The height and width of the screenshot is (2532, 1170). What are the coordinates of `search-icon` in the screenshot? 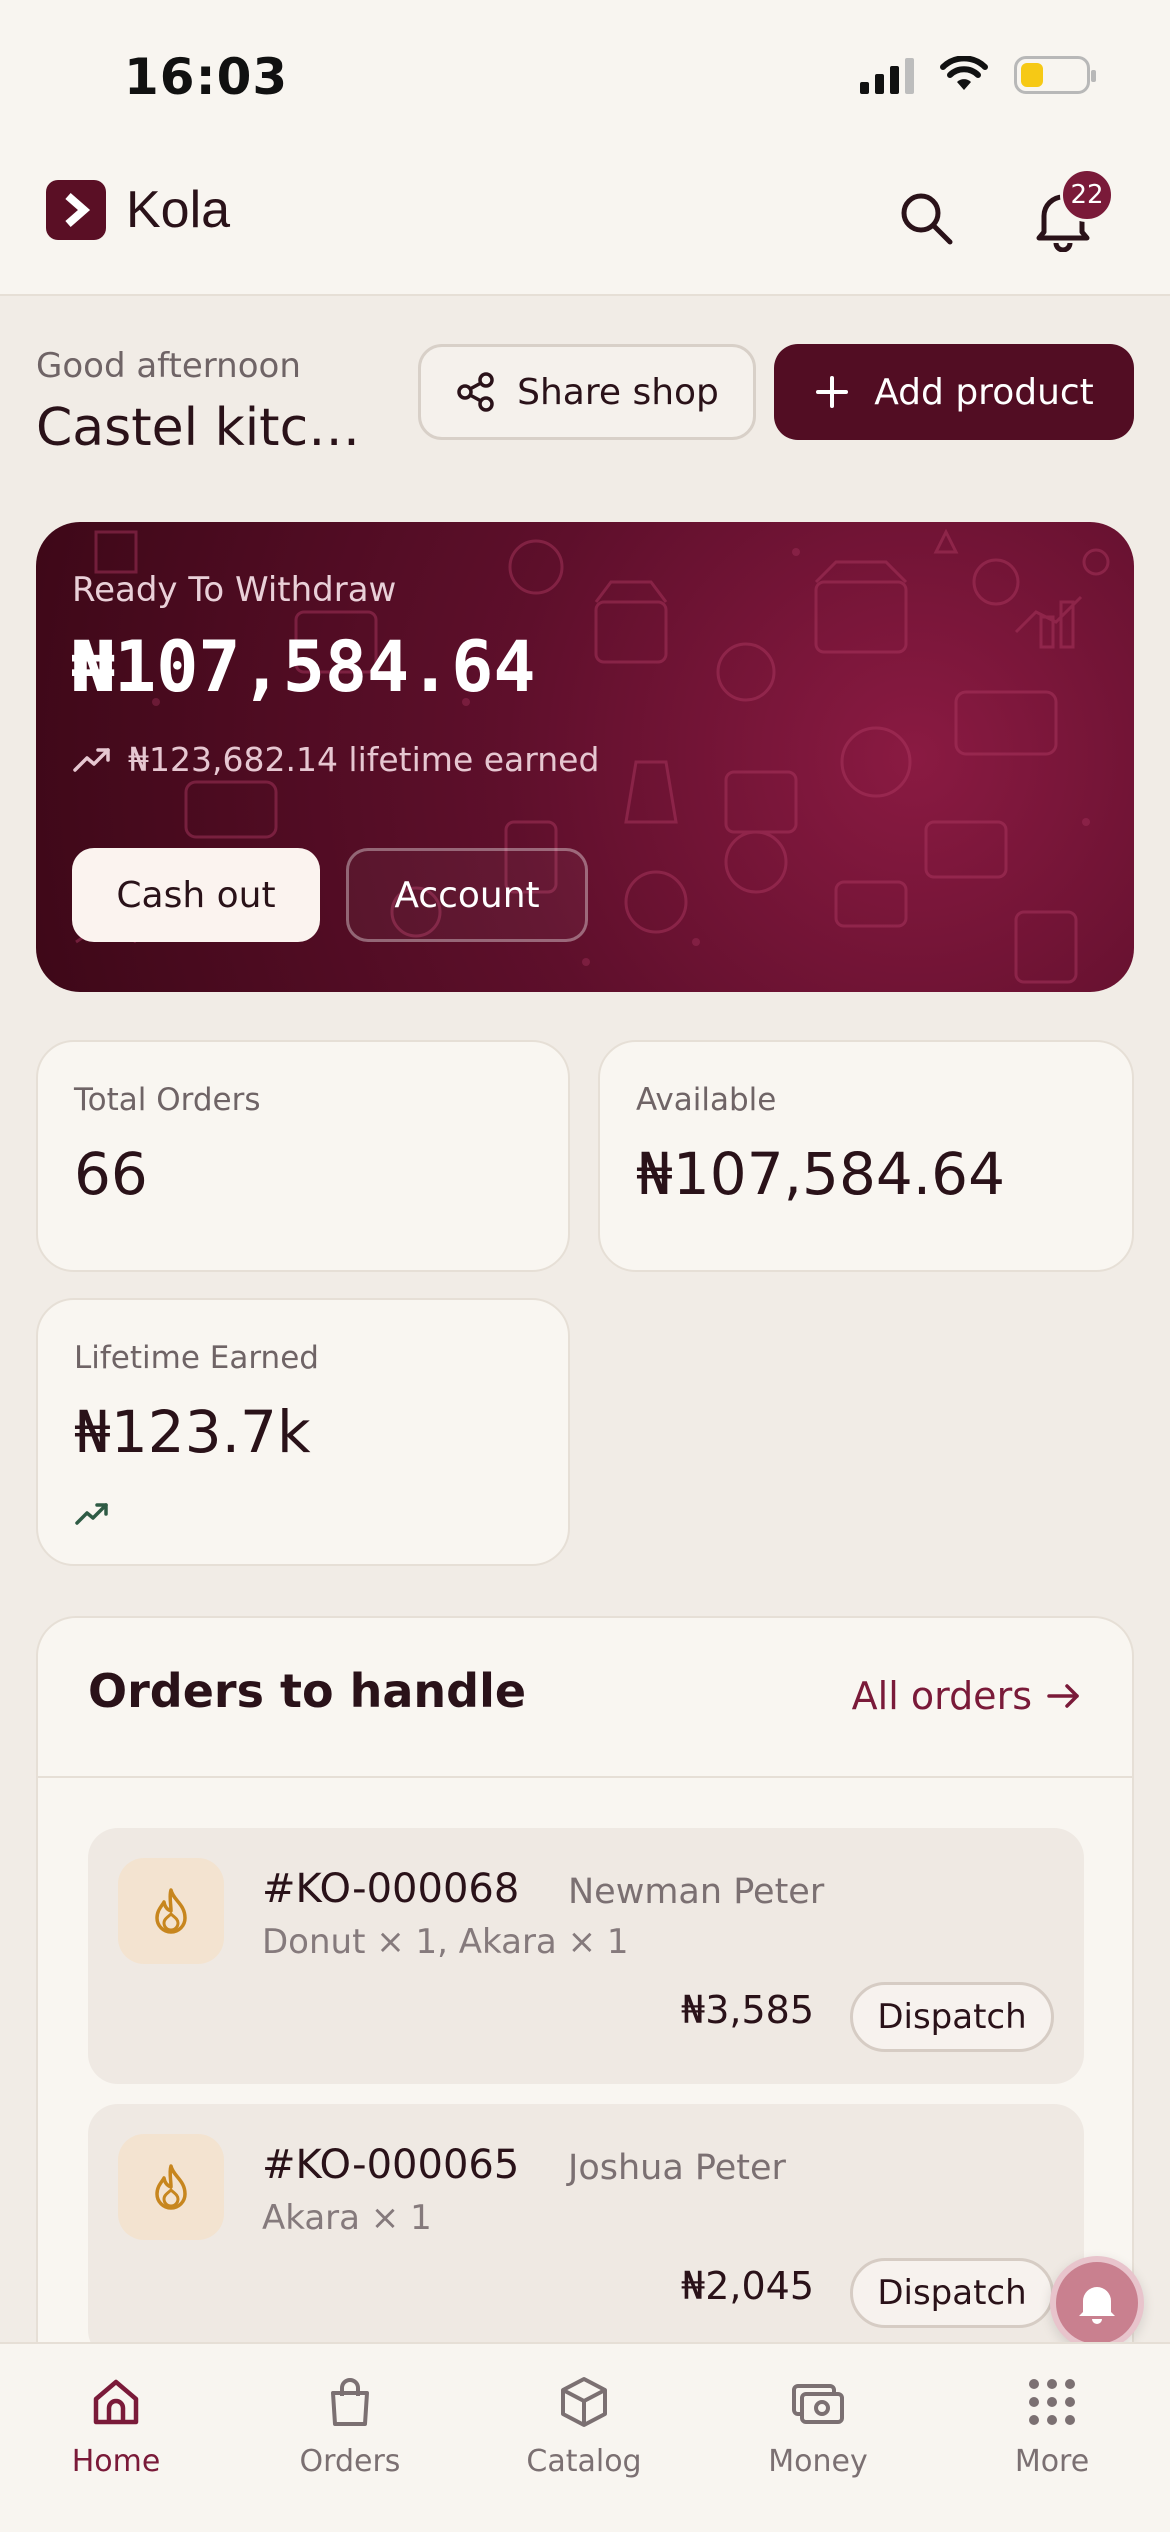 It's located at (927, 219).